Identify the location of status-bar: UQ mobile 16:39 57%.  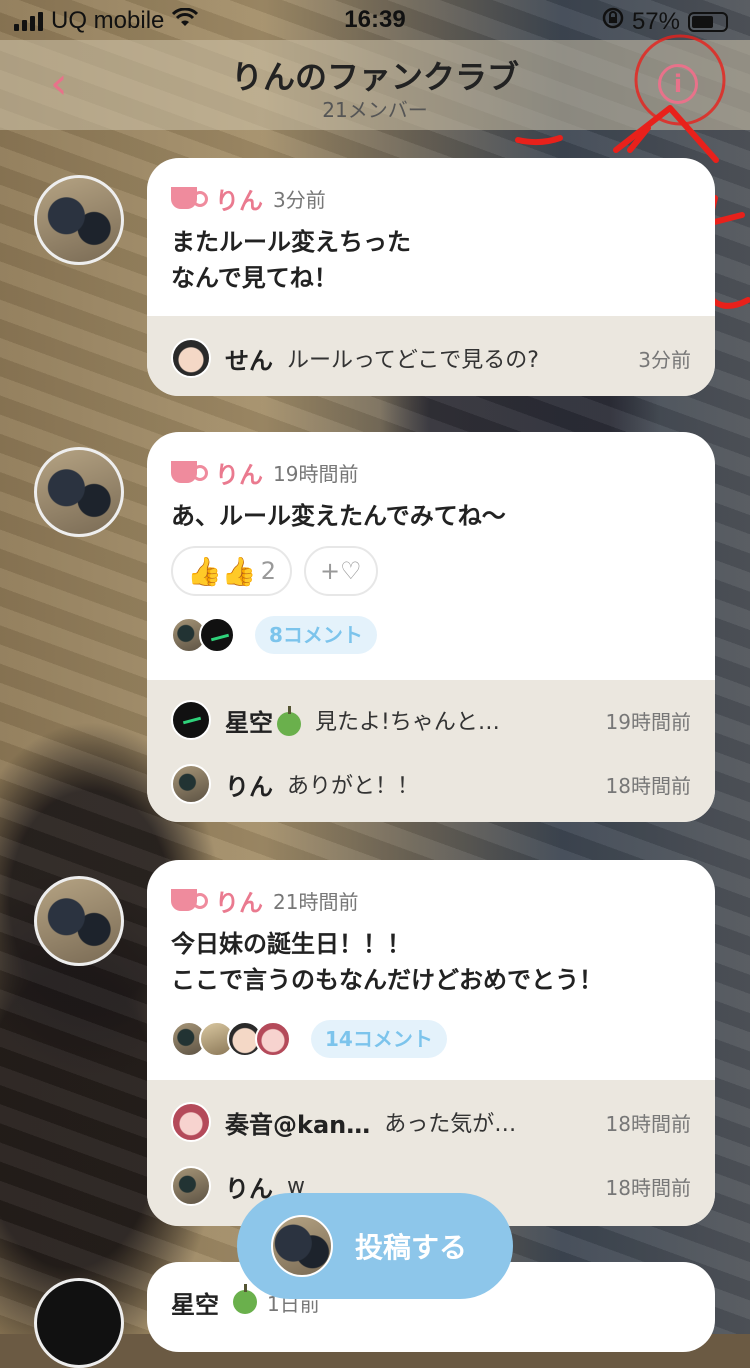
(375, 20).